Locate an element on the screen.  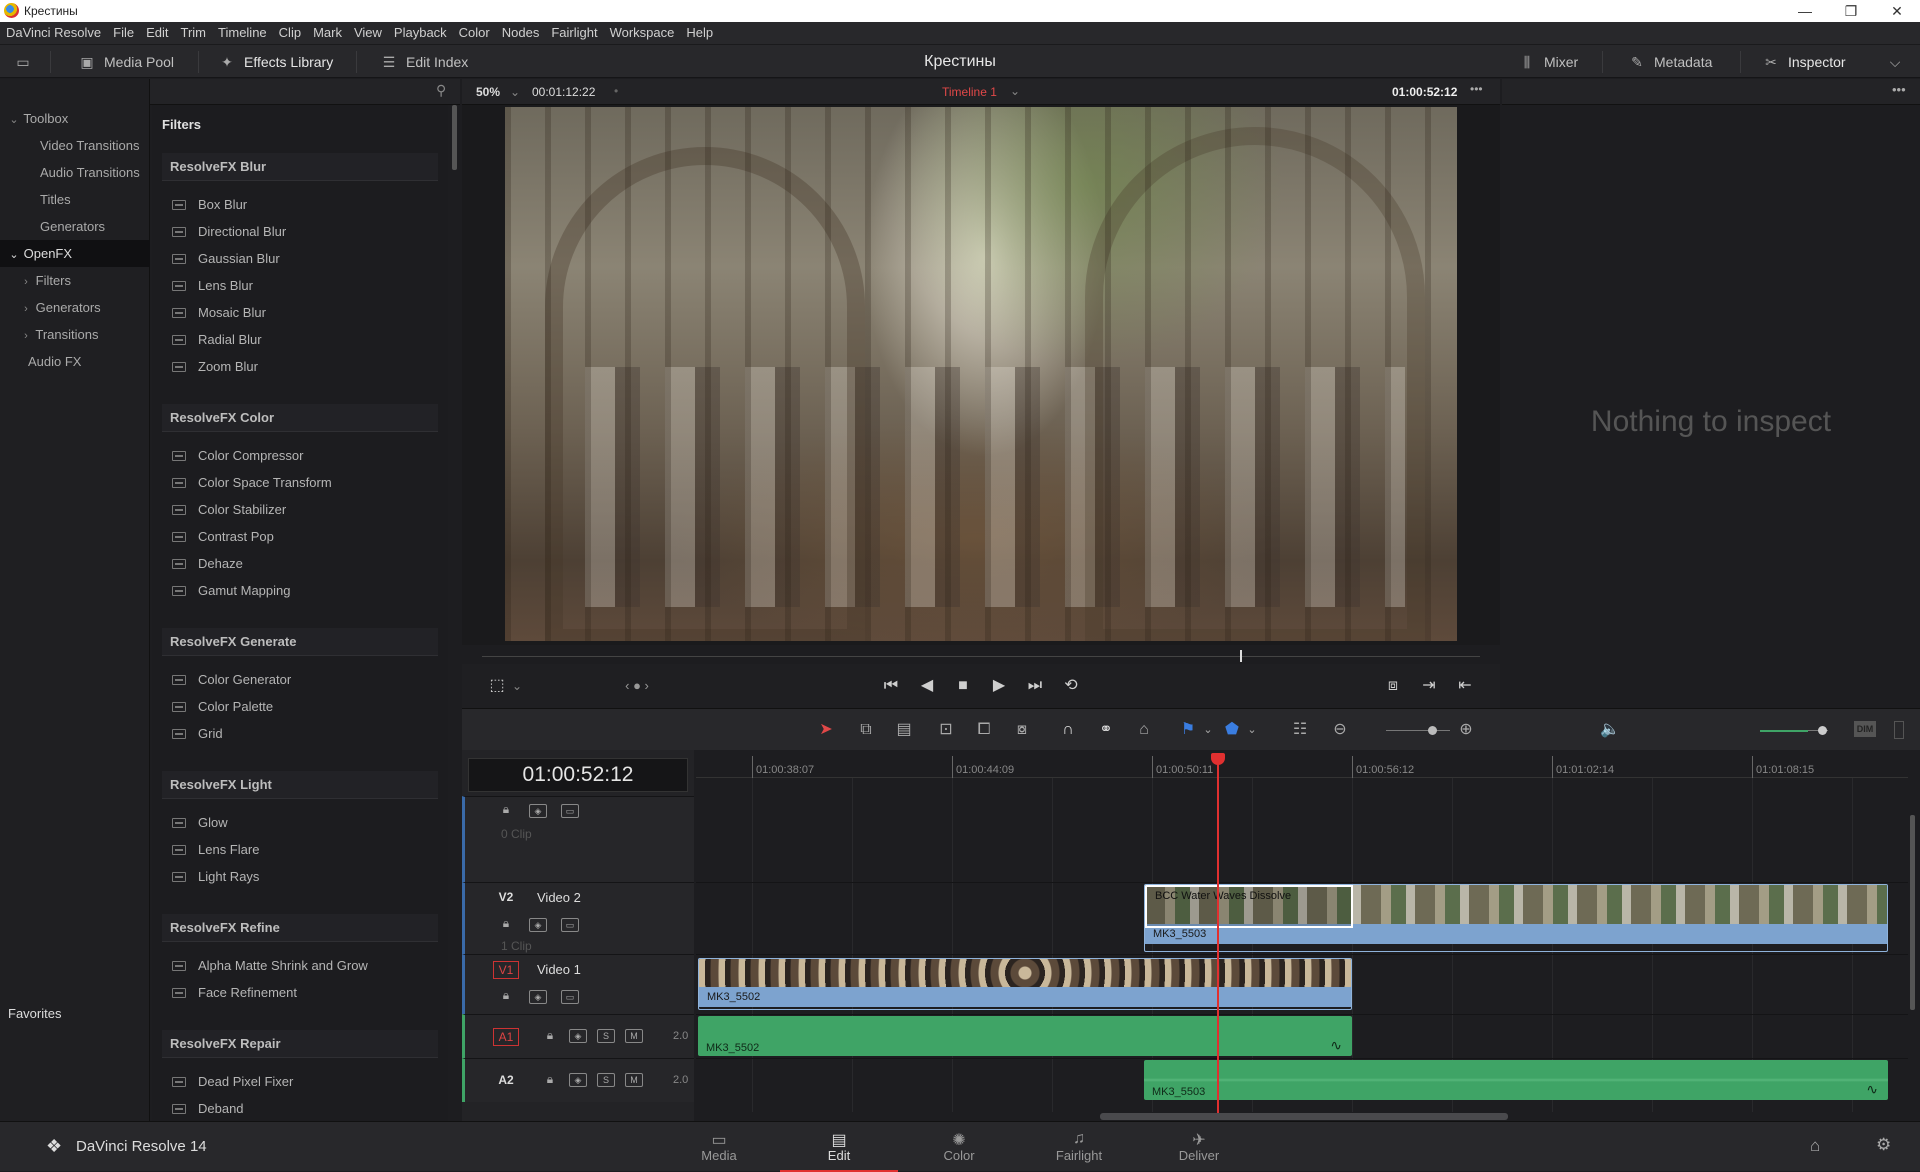
tree-video-transitions: Video Transitions is located at coordinates (75, 145).